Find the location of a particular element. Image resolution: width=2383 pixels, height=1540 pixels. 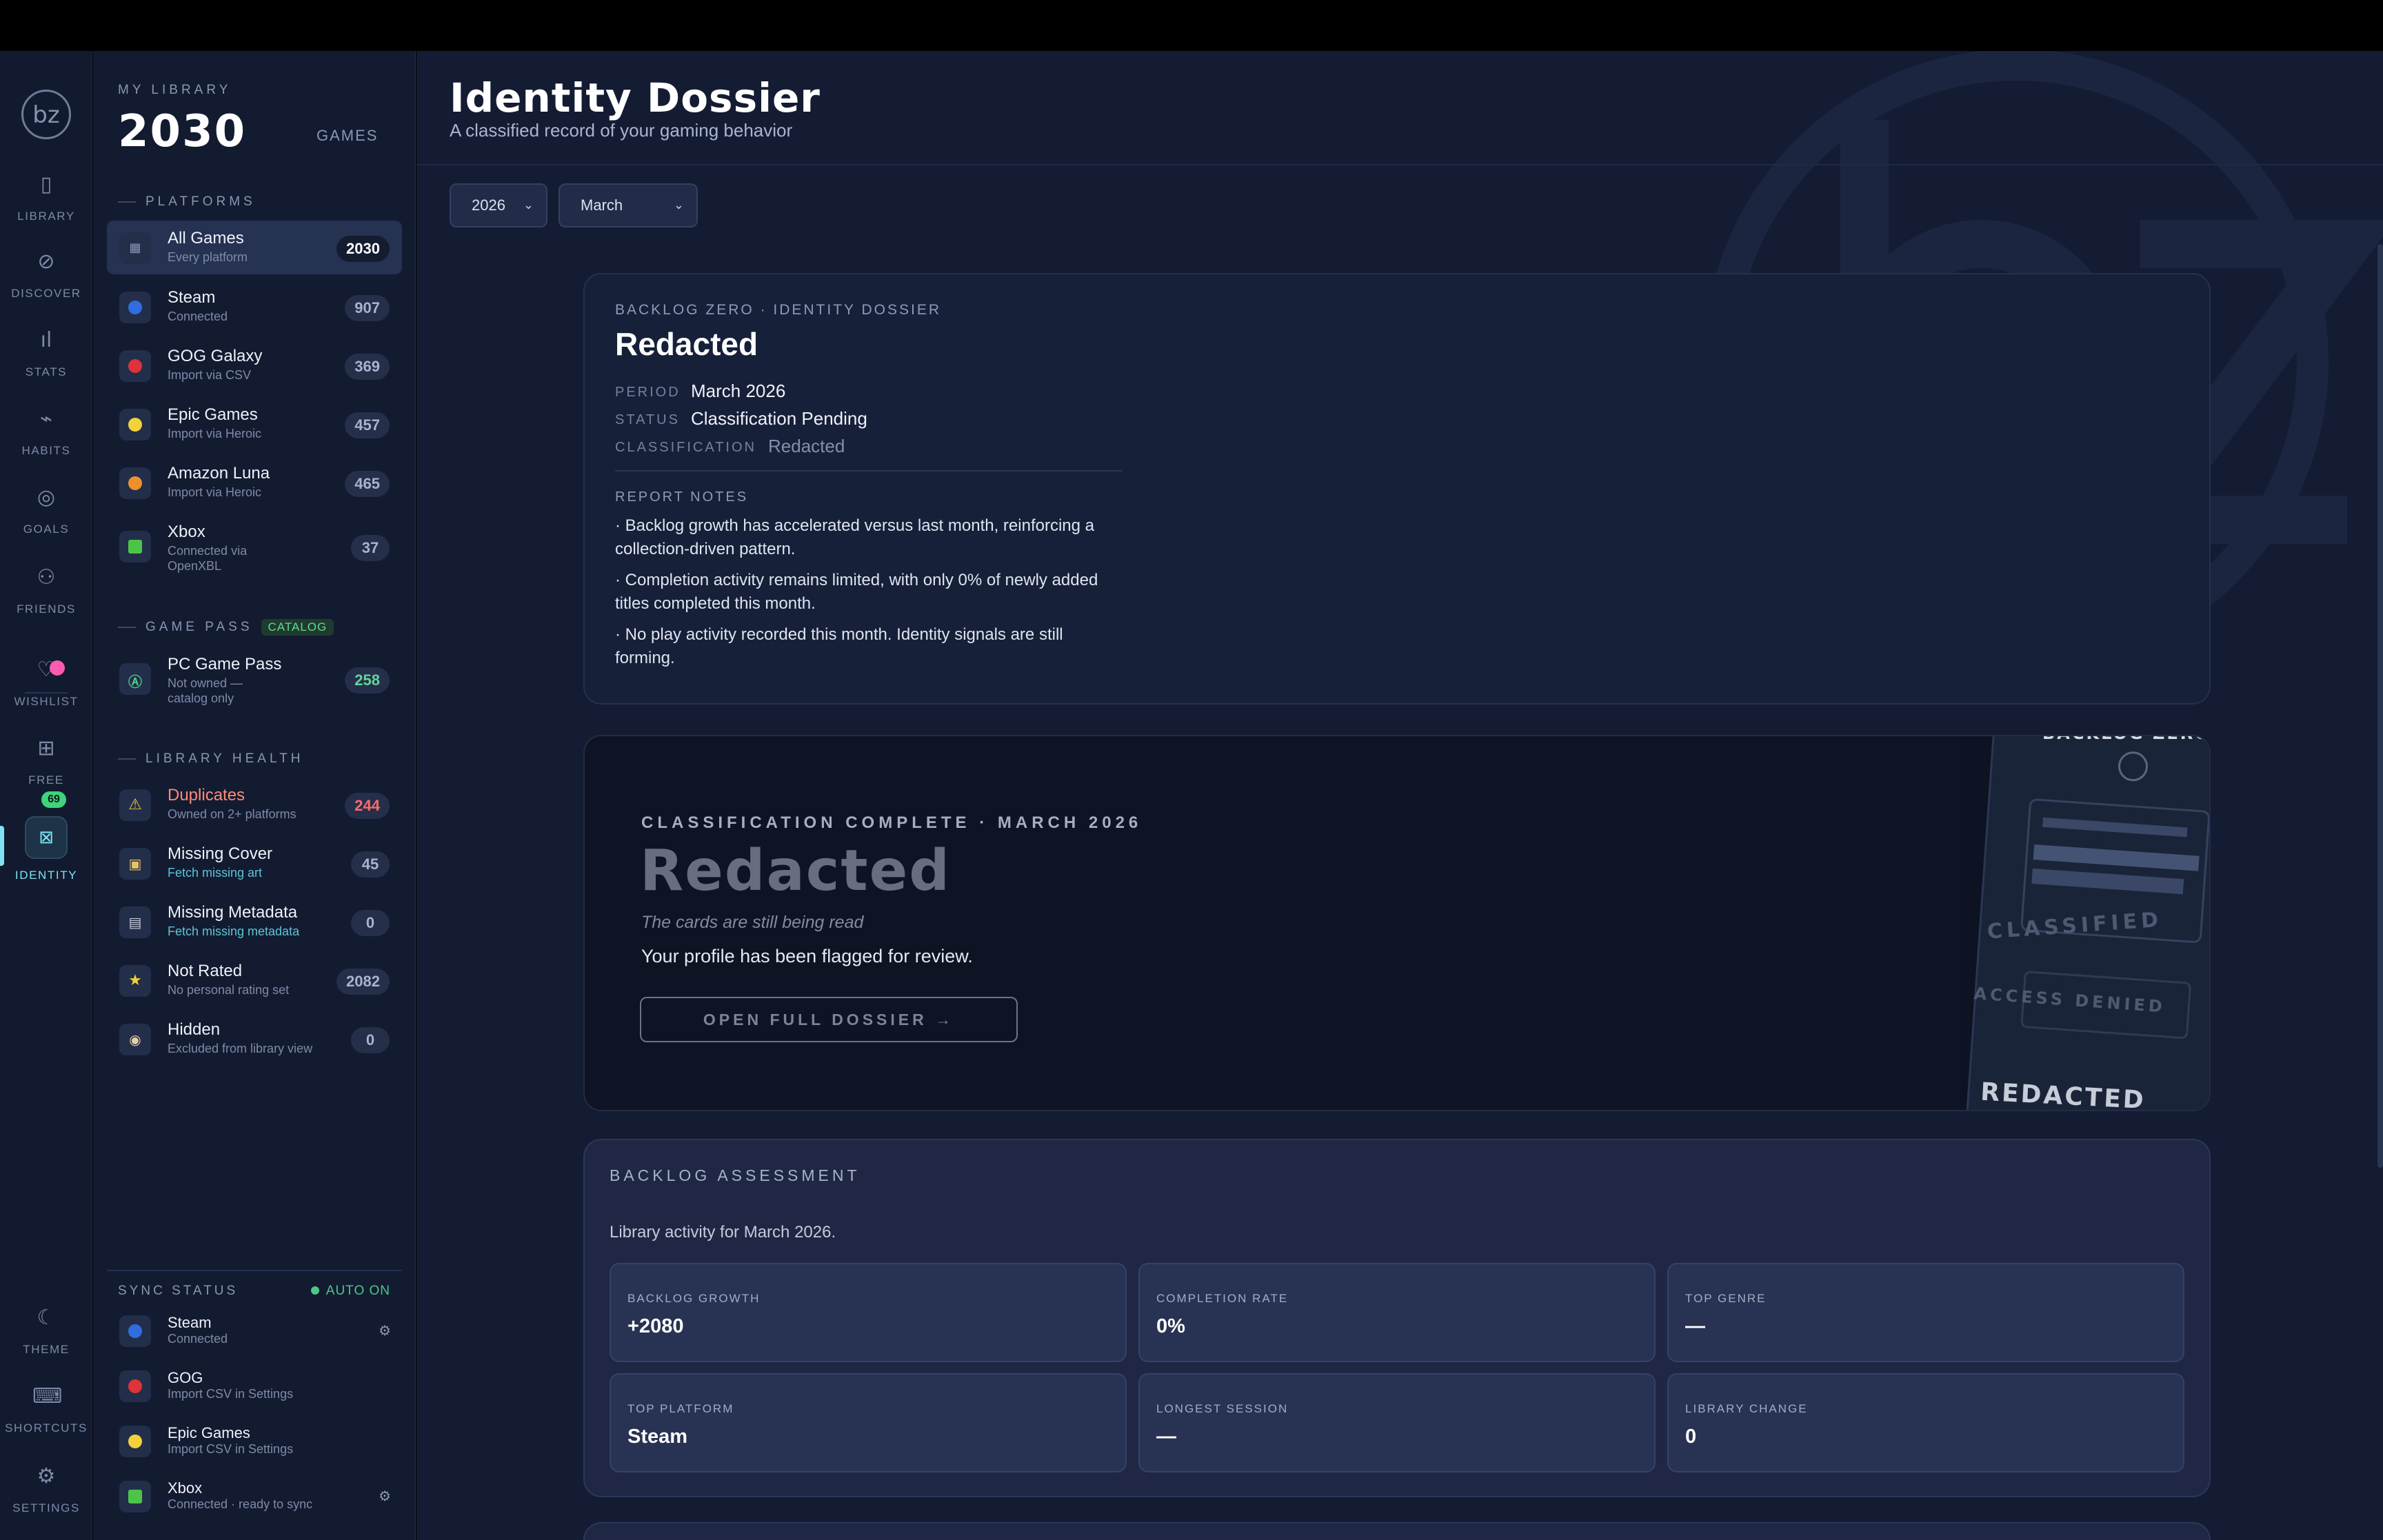

health-duplicates: ⚠ Duplicates Owned on 2+ platforms 244 is located at coordinates (254, 805).